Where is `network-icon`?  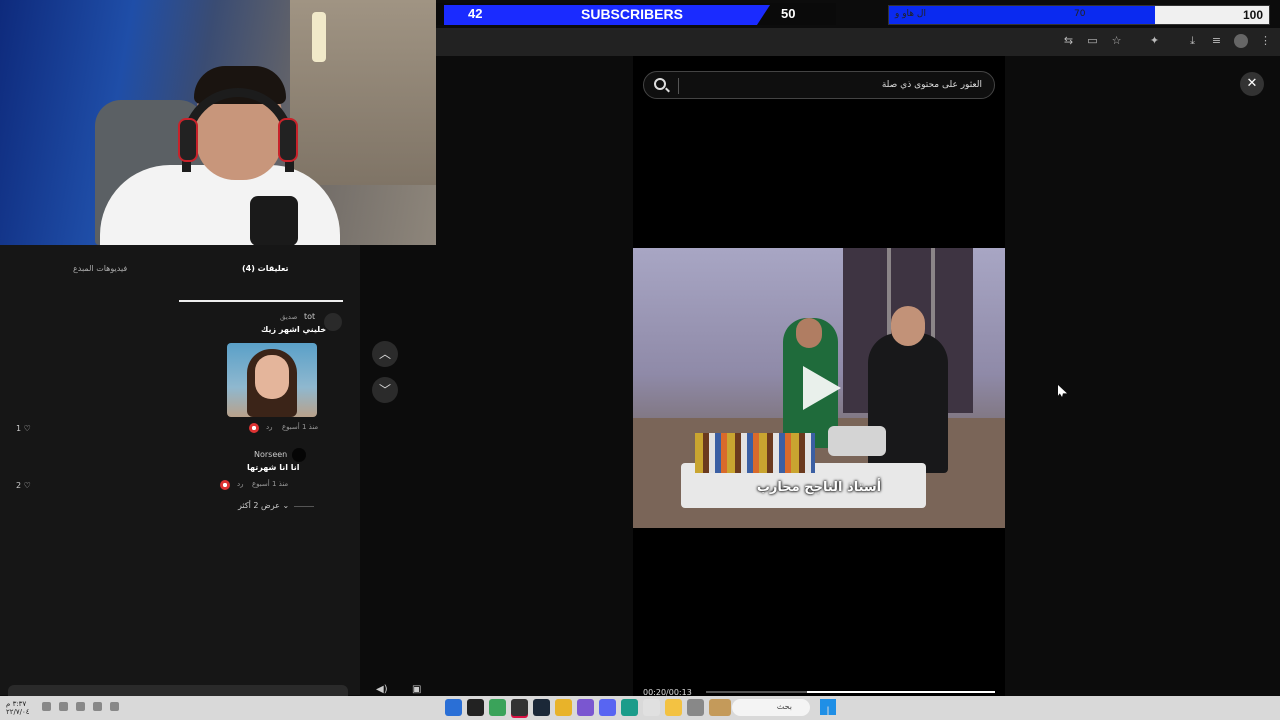 network-icon is located at coordinates (80, 706).